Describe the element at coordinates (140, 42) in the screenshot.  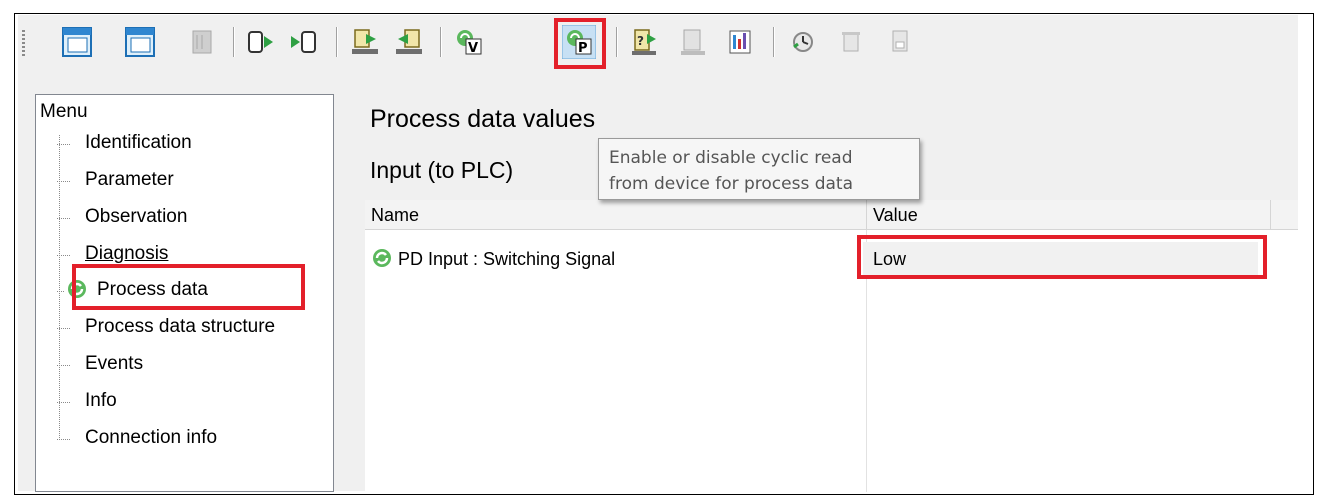
I see `layout-window-2-icon` at that location.